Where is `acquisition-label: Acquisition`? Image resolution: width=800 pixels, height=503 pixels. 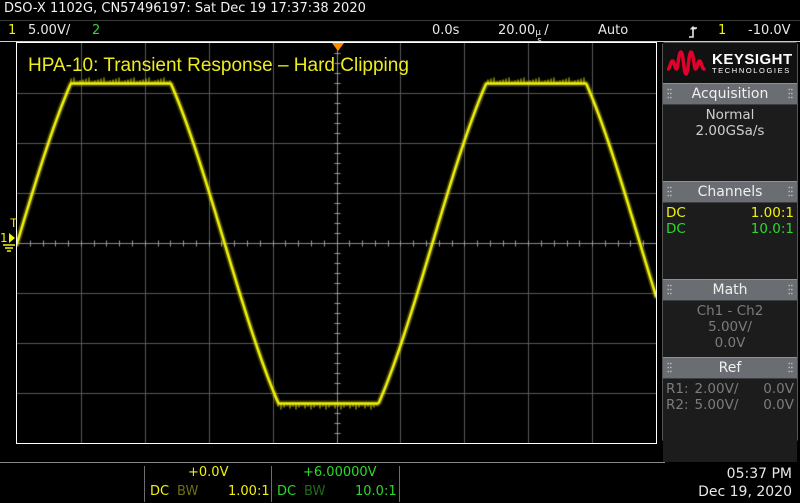
acquisition-label: Acquisition is located at coordinates (730, 94).